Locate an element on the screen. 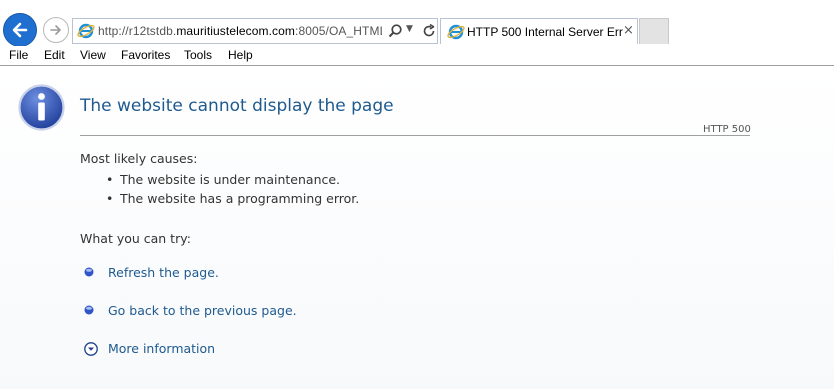 This screenshot has height=389, width=834. back-button is located at coordinates (20, 30).